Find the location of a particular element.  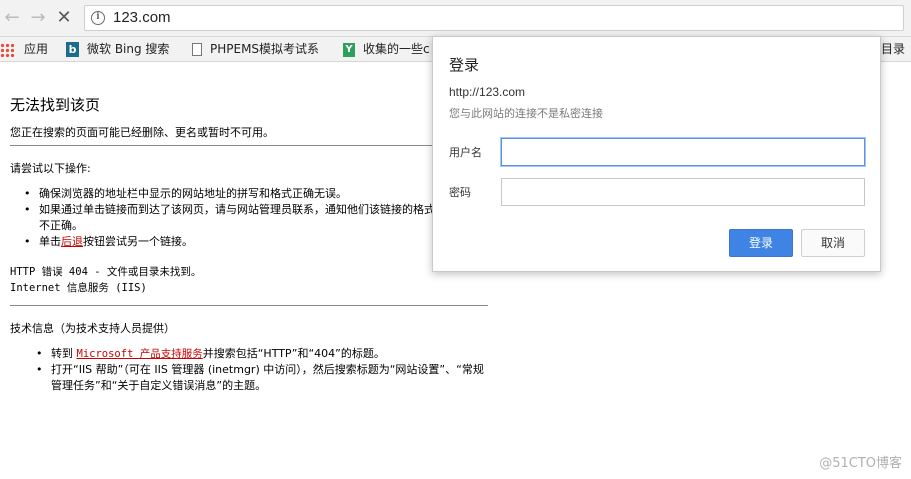

bookmark-label: 收集的一些c is located at coordinates (396, 49).